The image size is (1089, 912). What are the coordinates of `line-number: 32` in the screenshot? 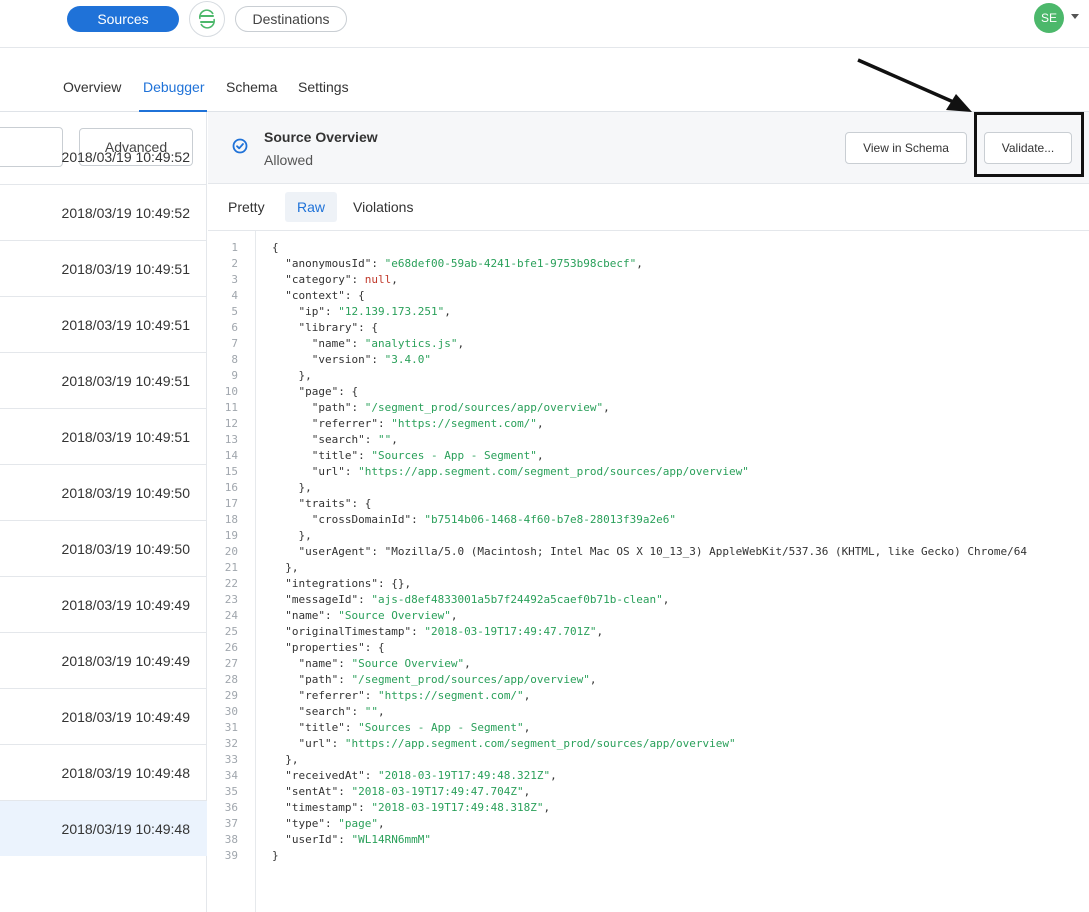 It's located at (231, 743).